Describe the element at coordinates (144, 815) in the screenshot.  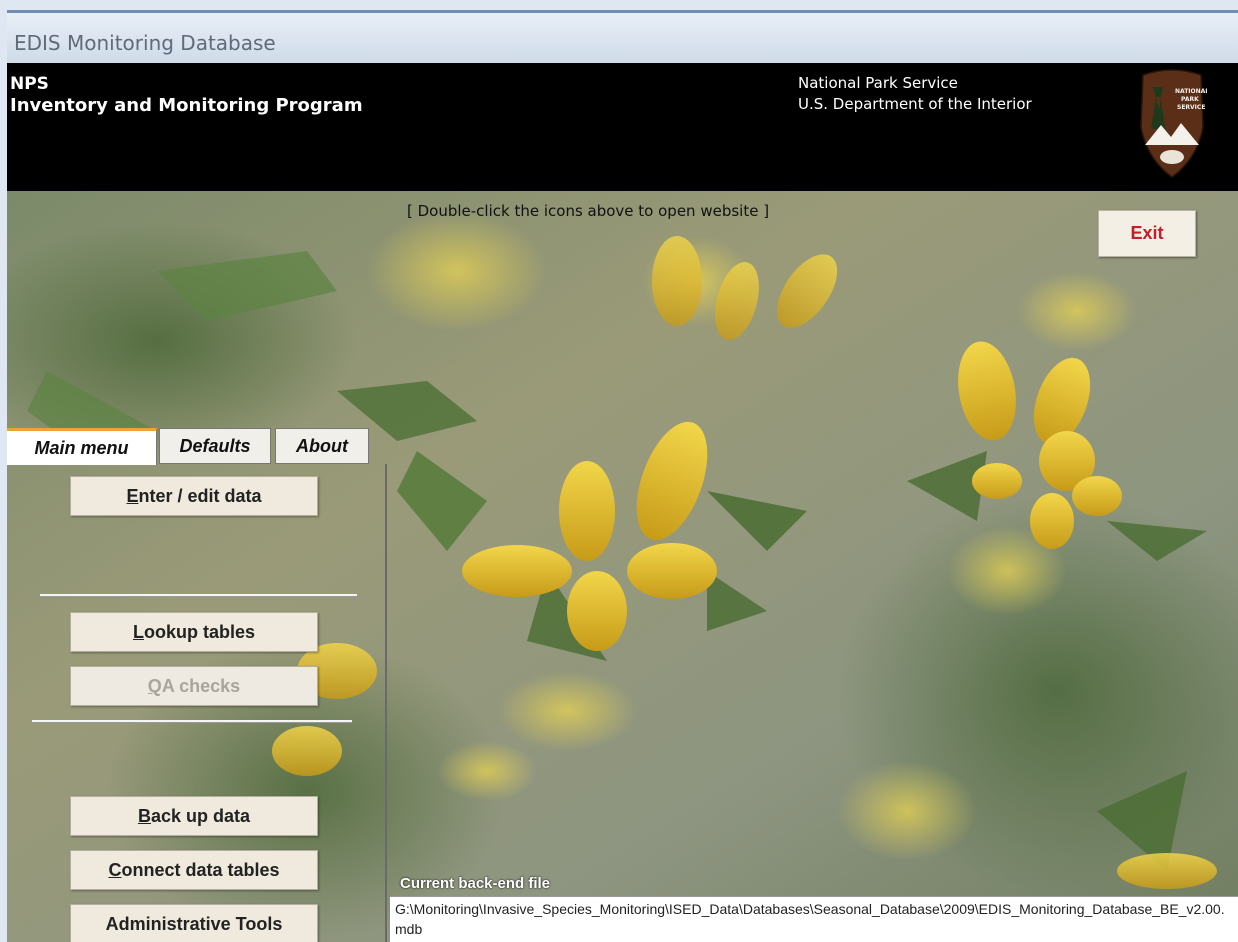
I see `accel-key: B` at that location.